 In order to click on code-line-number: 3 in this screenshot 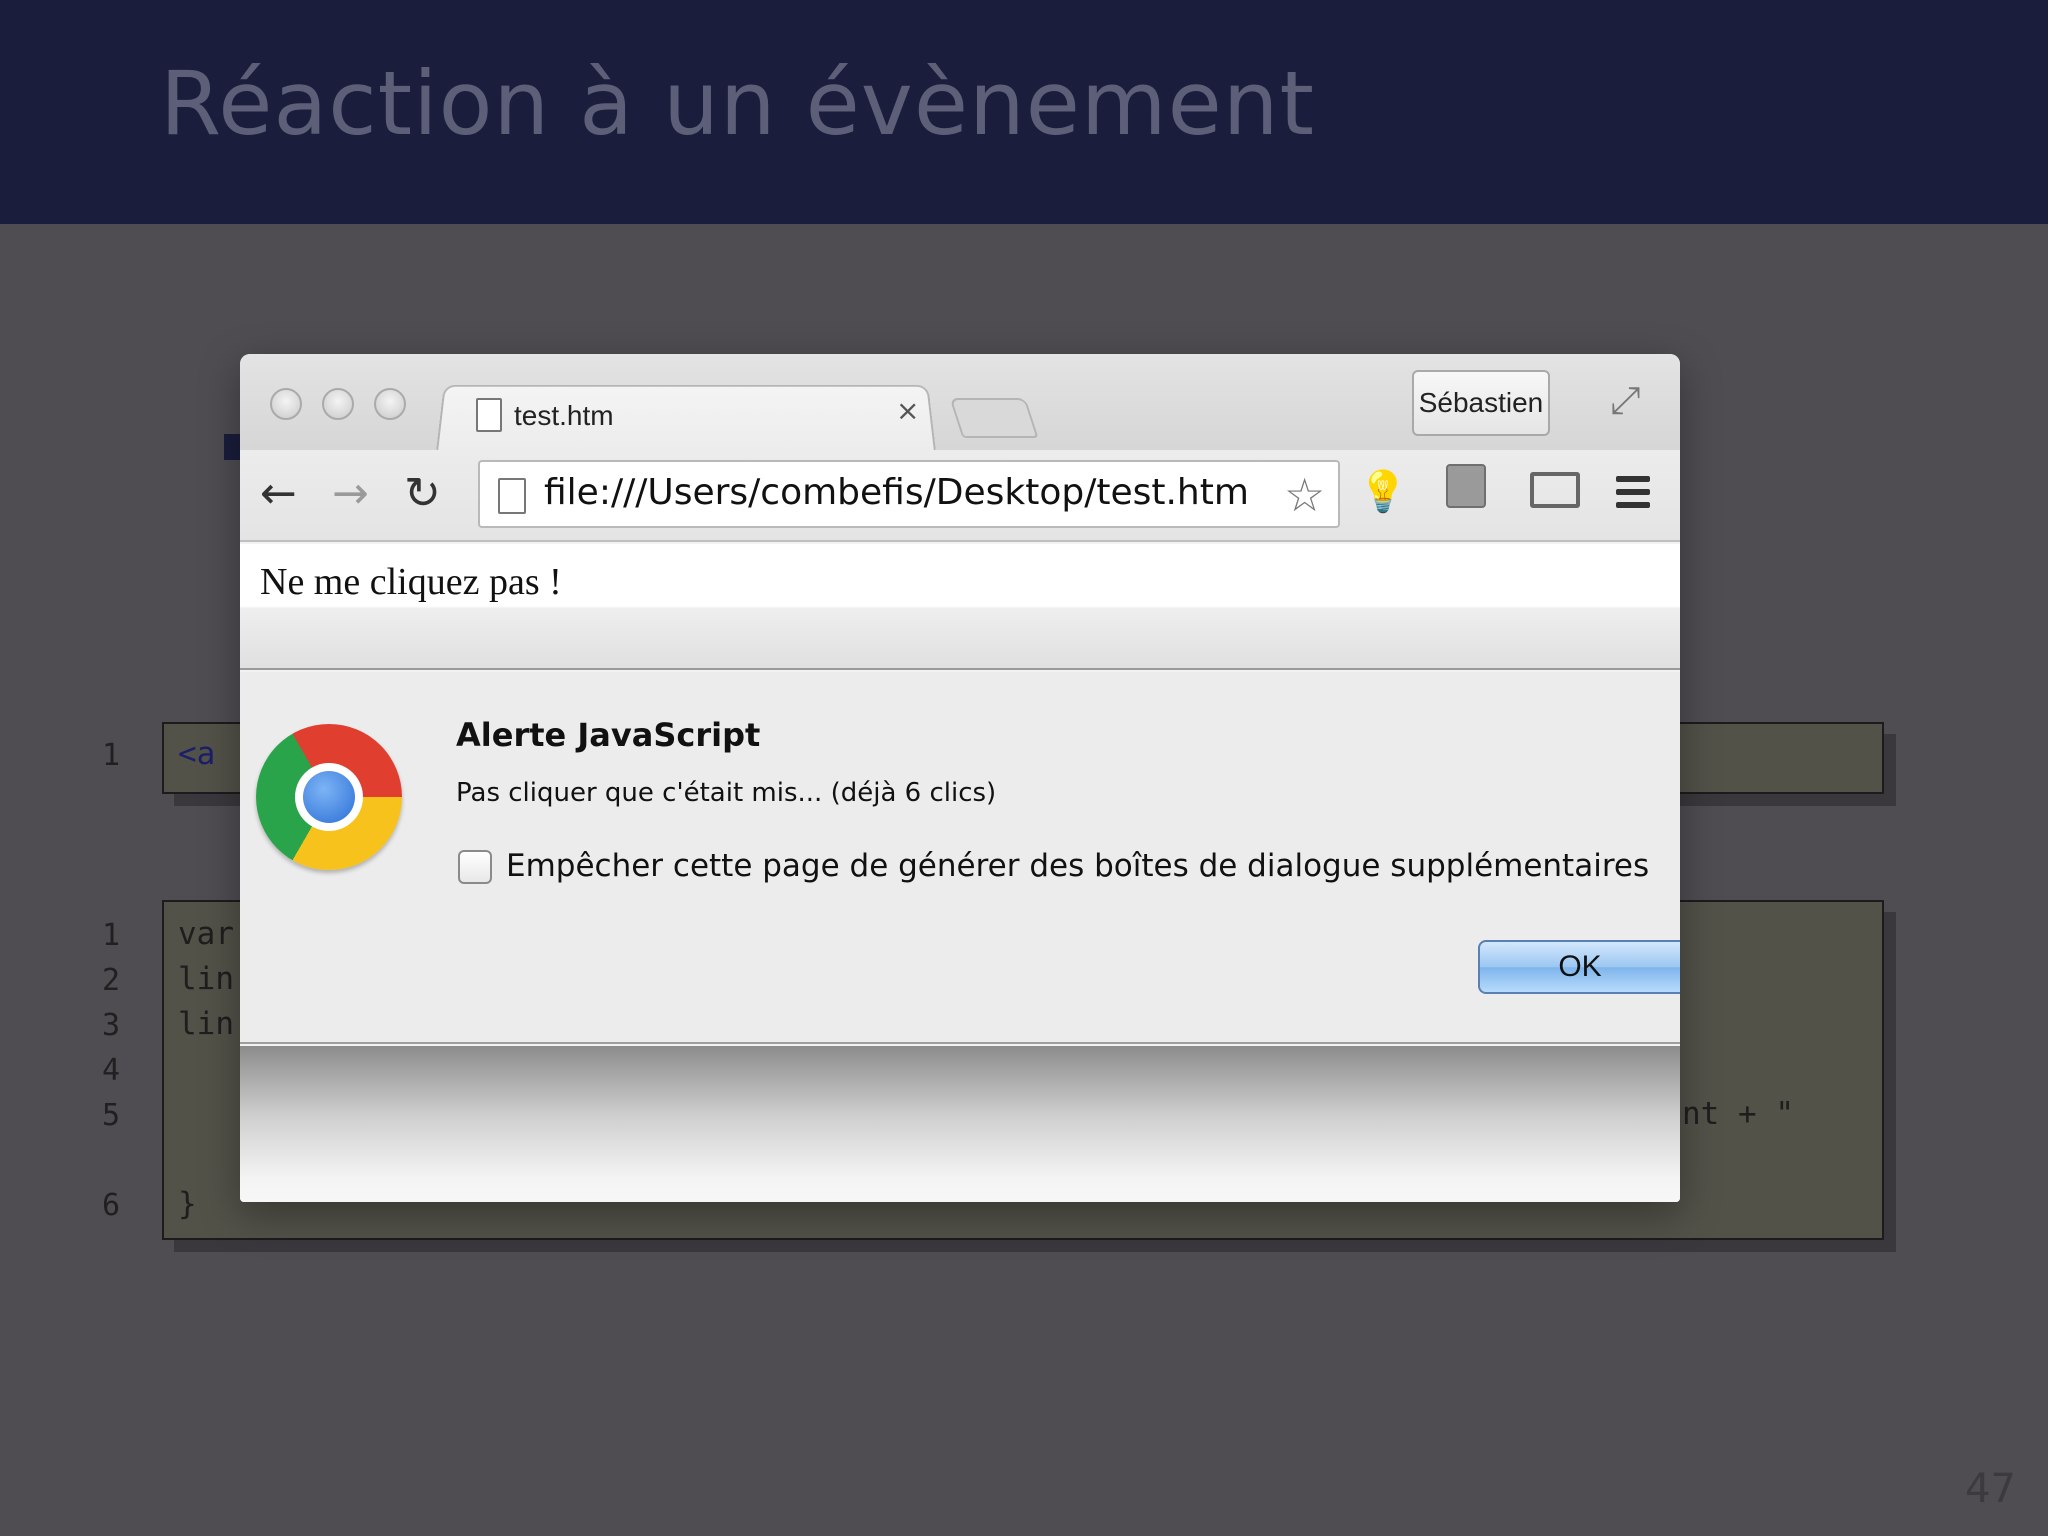, I will do `click(110, 1025)`.